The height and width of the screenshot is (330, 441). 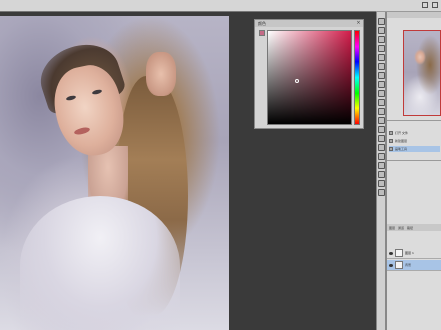 What do you see at coordinates (381, 75) in the screenshot?
I see `healing-brush-icon` at bounding box center [381, 75].